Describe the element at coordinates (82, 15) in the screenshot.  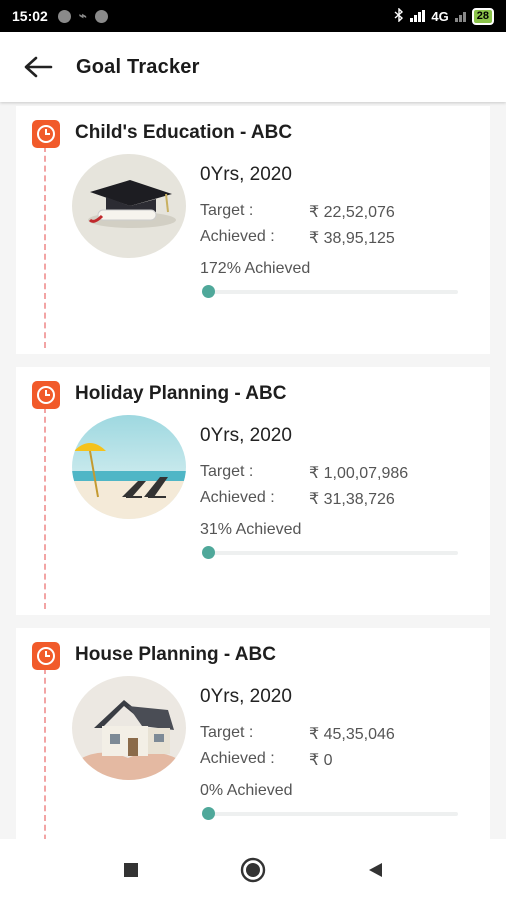
I see `usb-icon: ⌁` at that location.